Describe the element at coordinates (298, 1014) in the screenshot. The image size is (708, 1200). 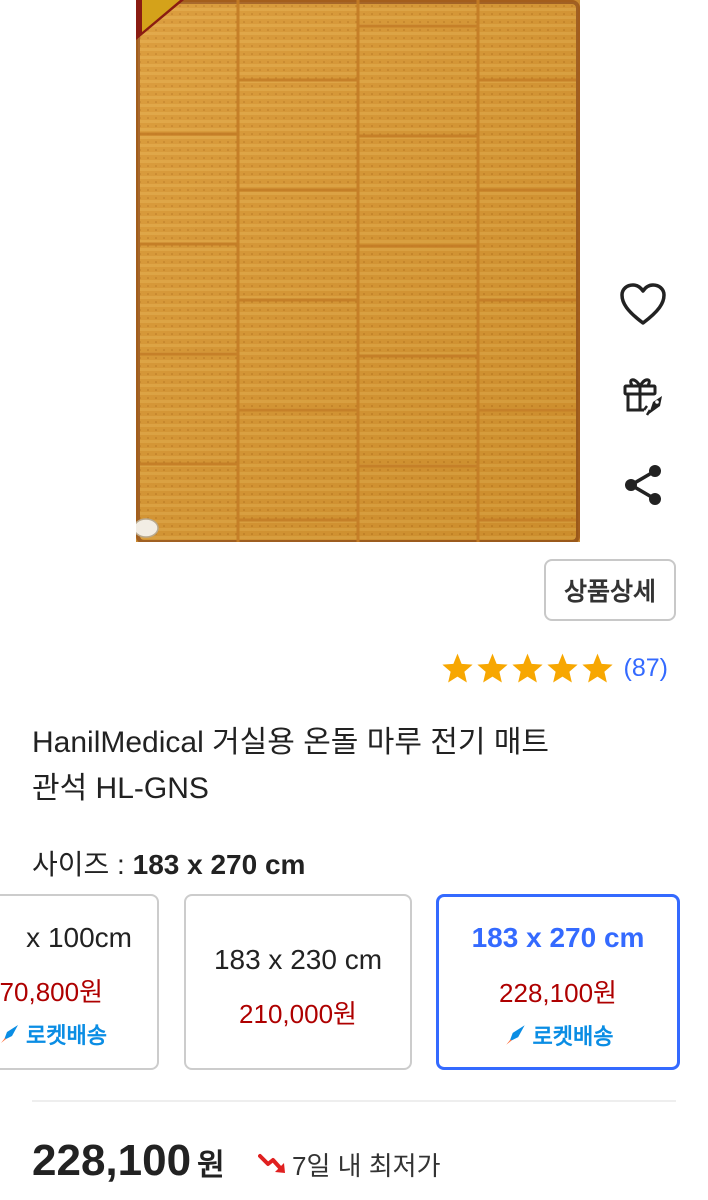
I see `option-price: 210,000원` at that location.